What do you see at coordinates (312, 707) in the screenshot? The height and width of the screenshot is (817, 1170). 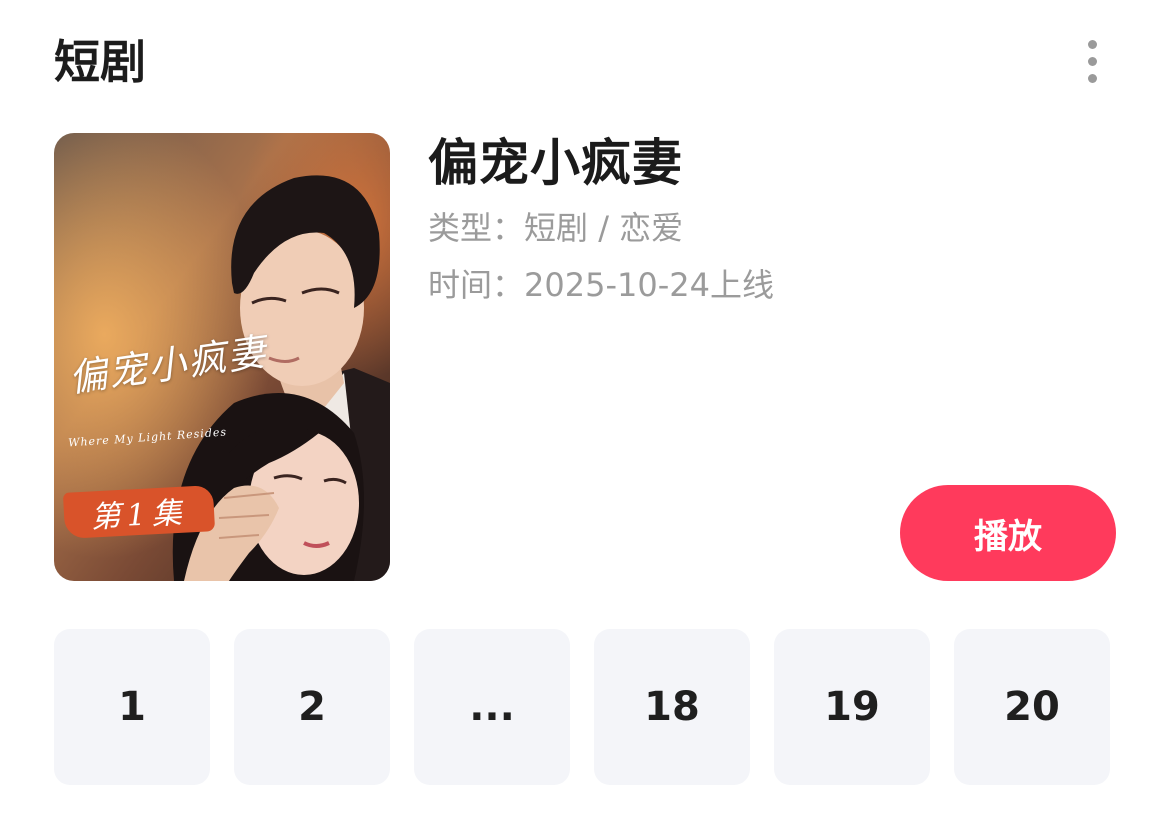 I see `episode-button: 2` at bounding box center [312, 707].